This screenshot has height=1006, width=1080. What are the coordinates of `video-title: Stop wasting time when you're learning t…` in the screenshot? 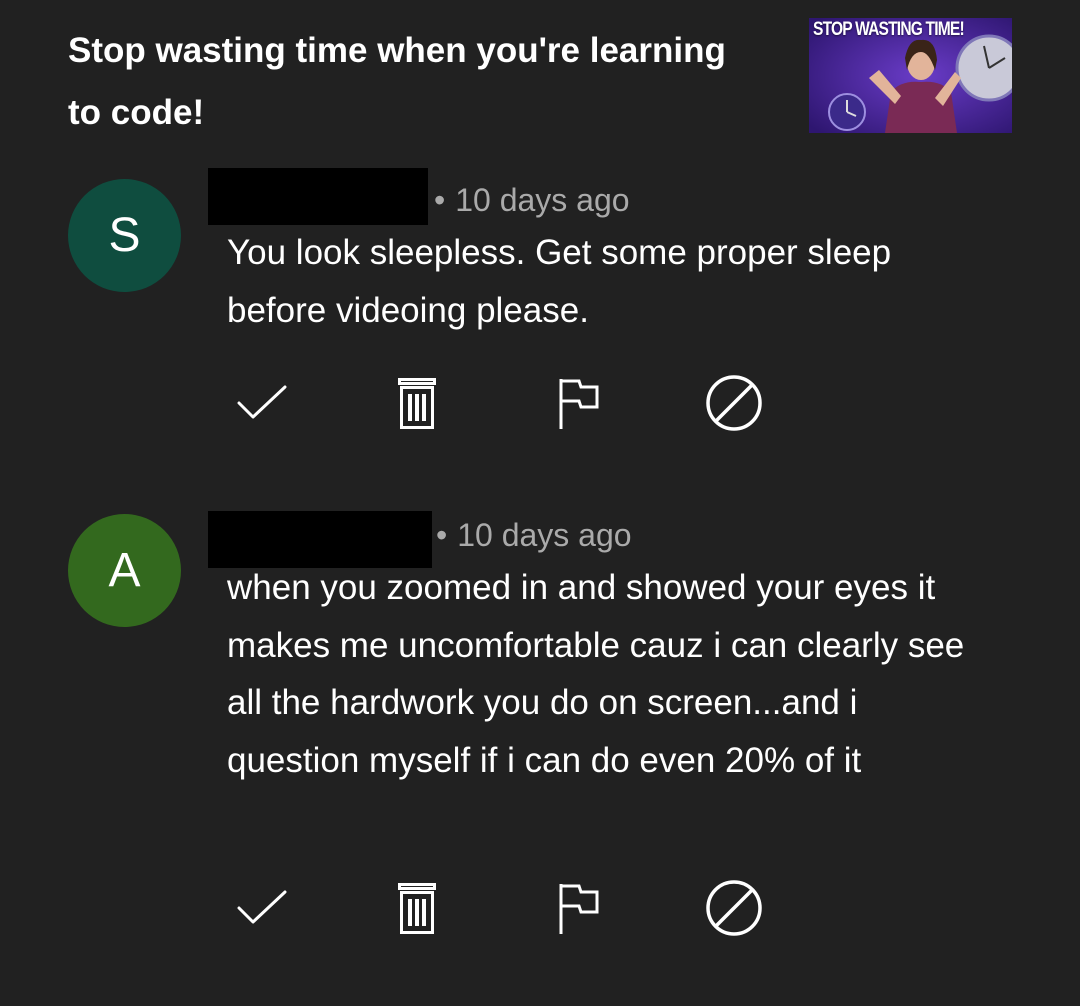 It's located at (408, 82).